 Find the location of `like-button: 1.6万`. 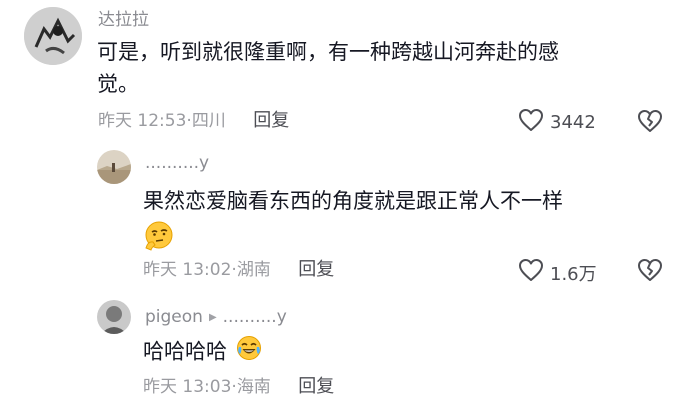

like-button: 1.6万 is located at coordinates (557, 272).